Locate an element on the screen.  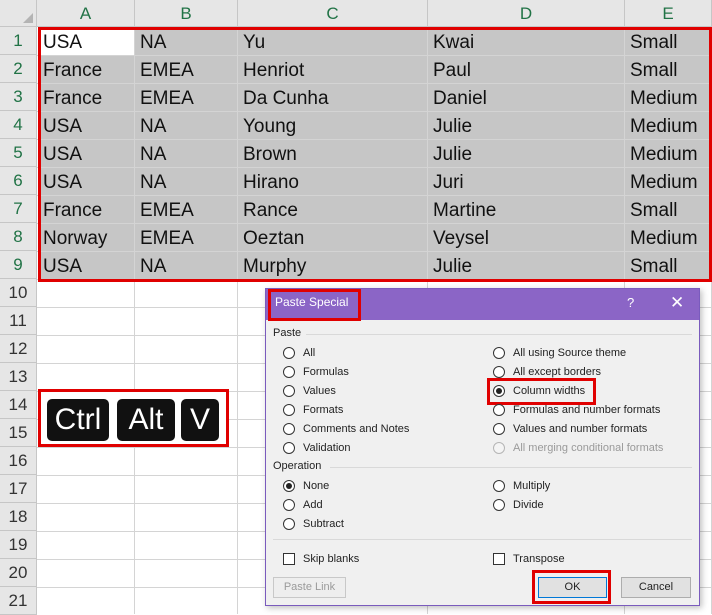
option-op-subtract: Subtract is located at coordinates (323, 524).